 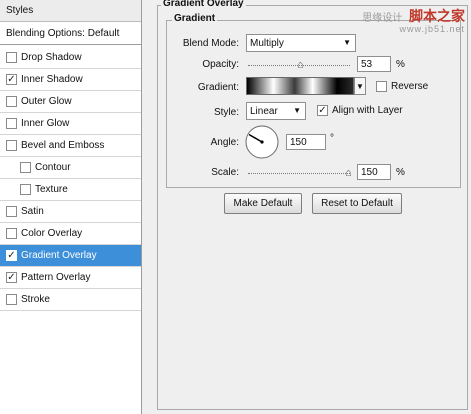 I want to click on style-item-bevel-emboss: Bevel and Emboss, so click(x=70, y=146).